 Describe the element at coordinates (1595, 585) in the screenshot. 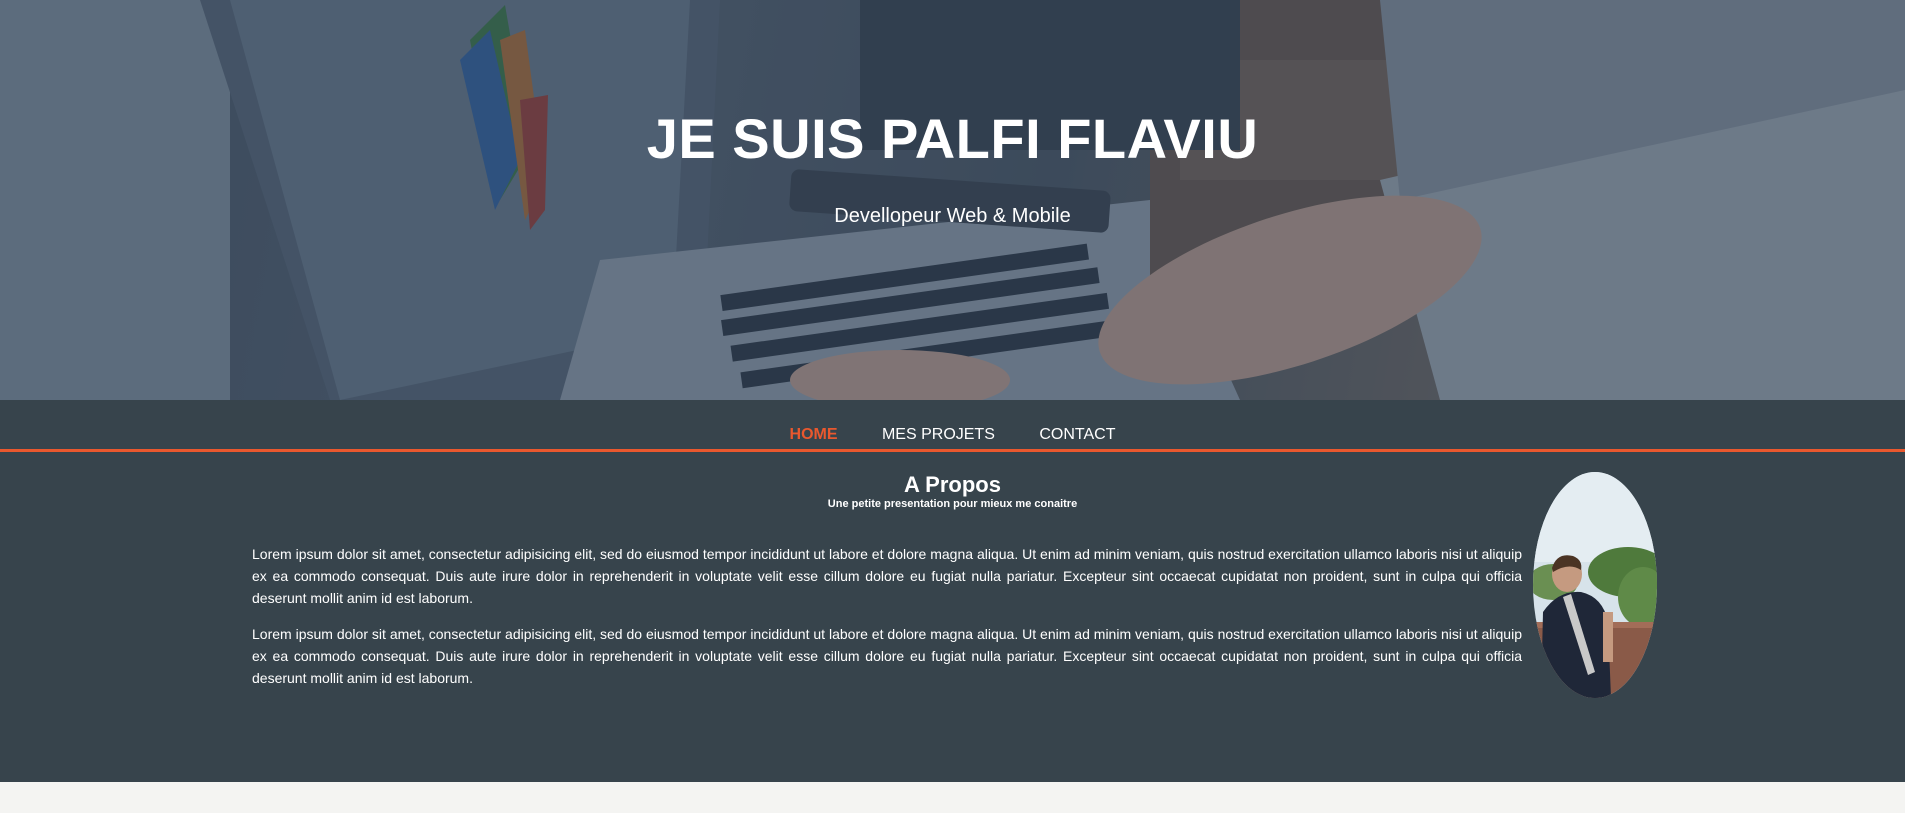

I see `profile-photo` at that location.